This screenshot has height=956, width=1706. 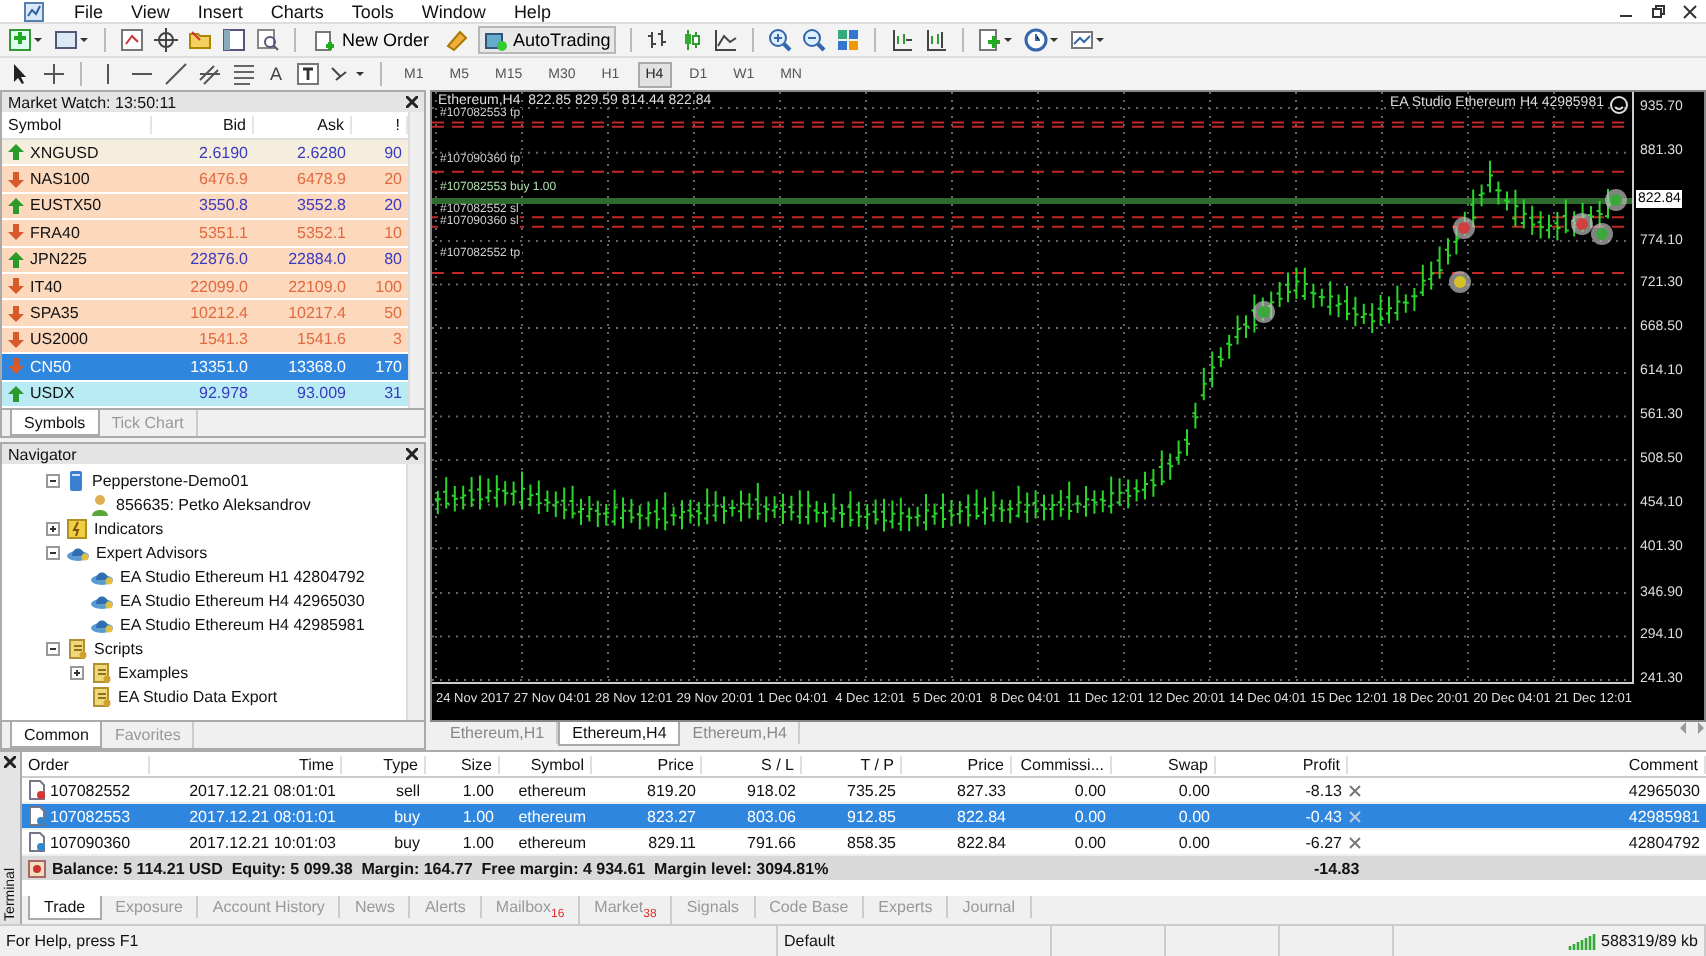 I want to click on spread-value: 50, so click(x=393, y=313).